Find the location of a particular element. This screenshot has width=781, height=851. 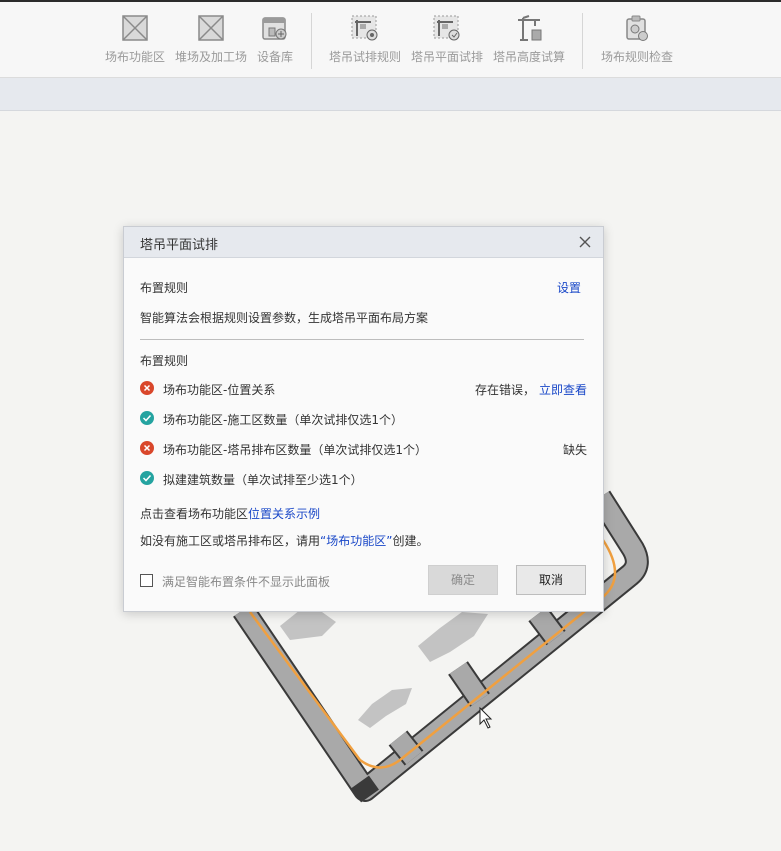

hint-line: 如没有施工区或塔吊排布区，请用“场布功能区”创建。 is located at coordinates (284, 540).